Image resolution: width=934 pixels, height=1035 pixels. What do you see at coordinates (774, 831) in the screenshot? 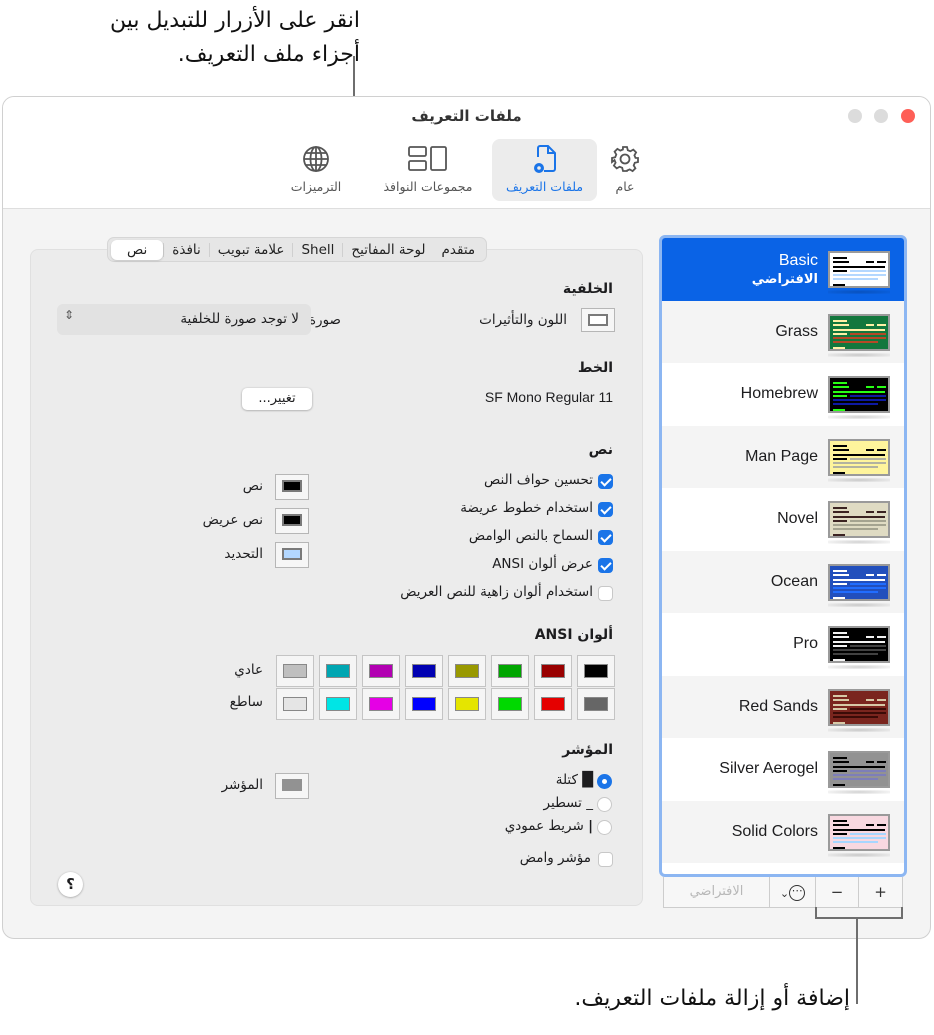
I see `profile-name: Solid Colors` at bounding box center [774, 831].